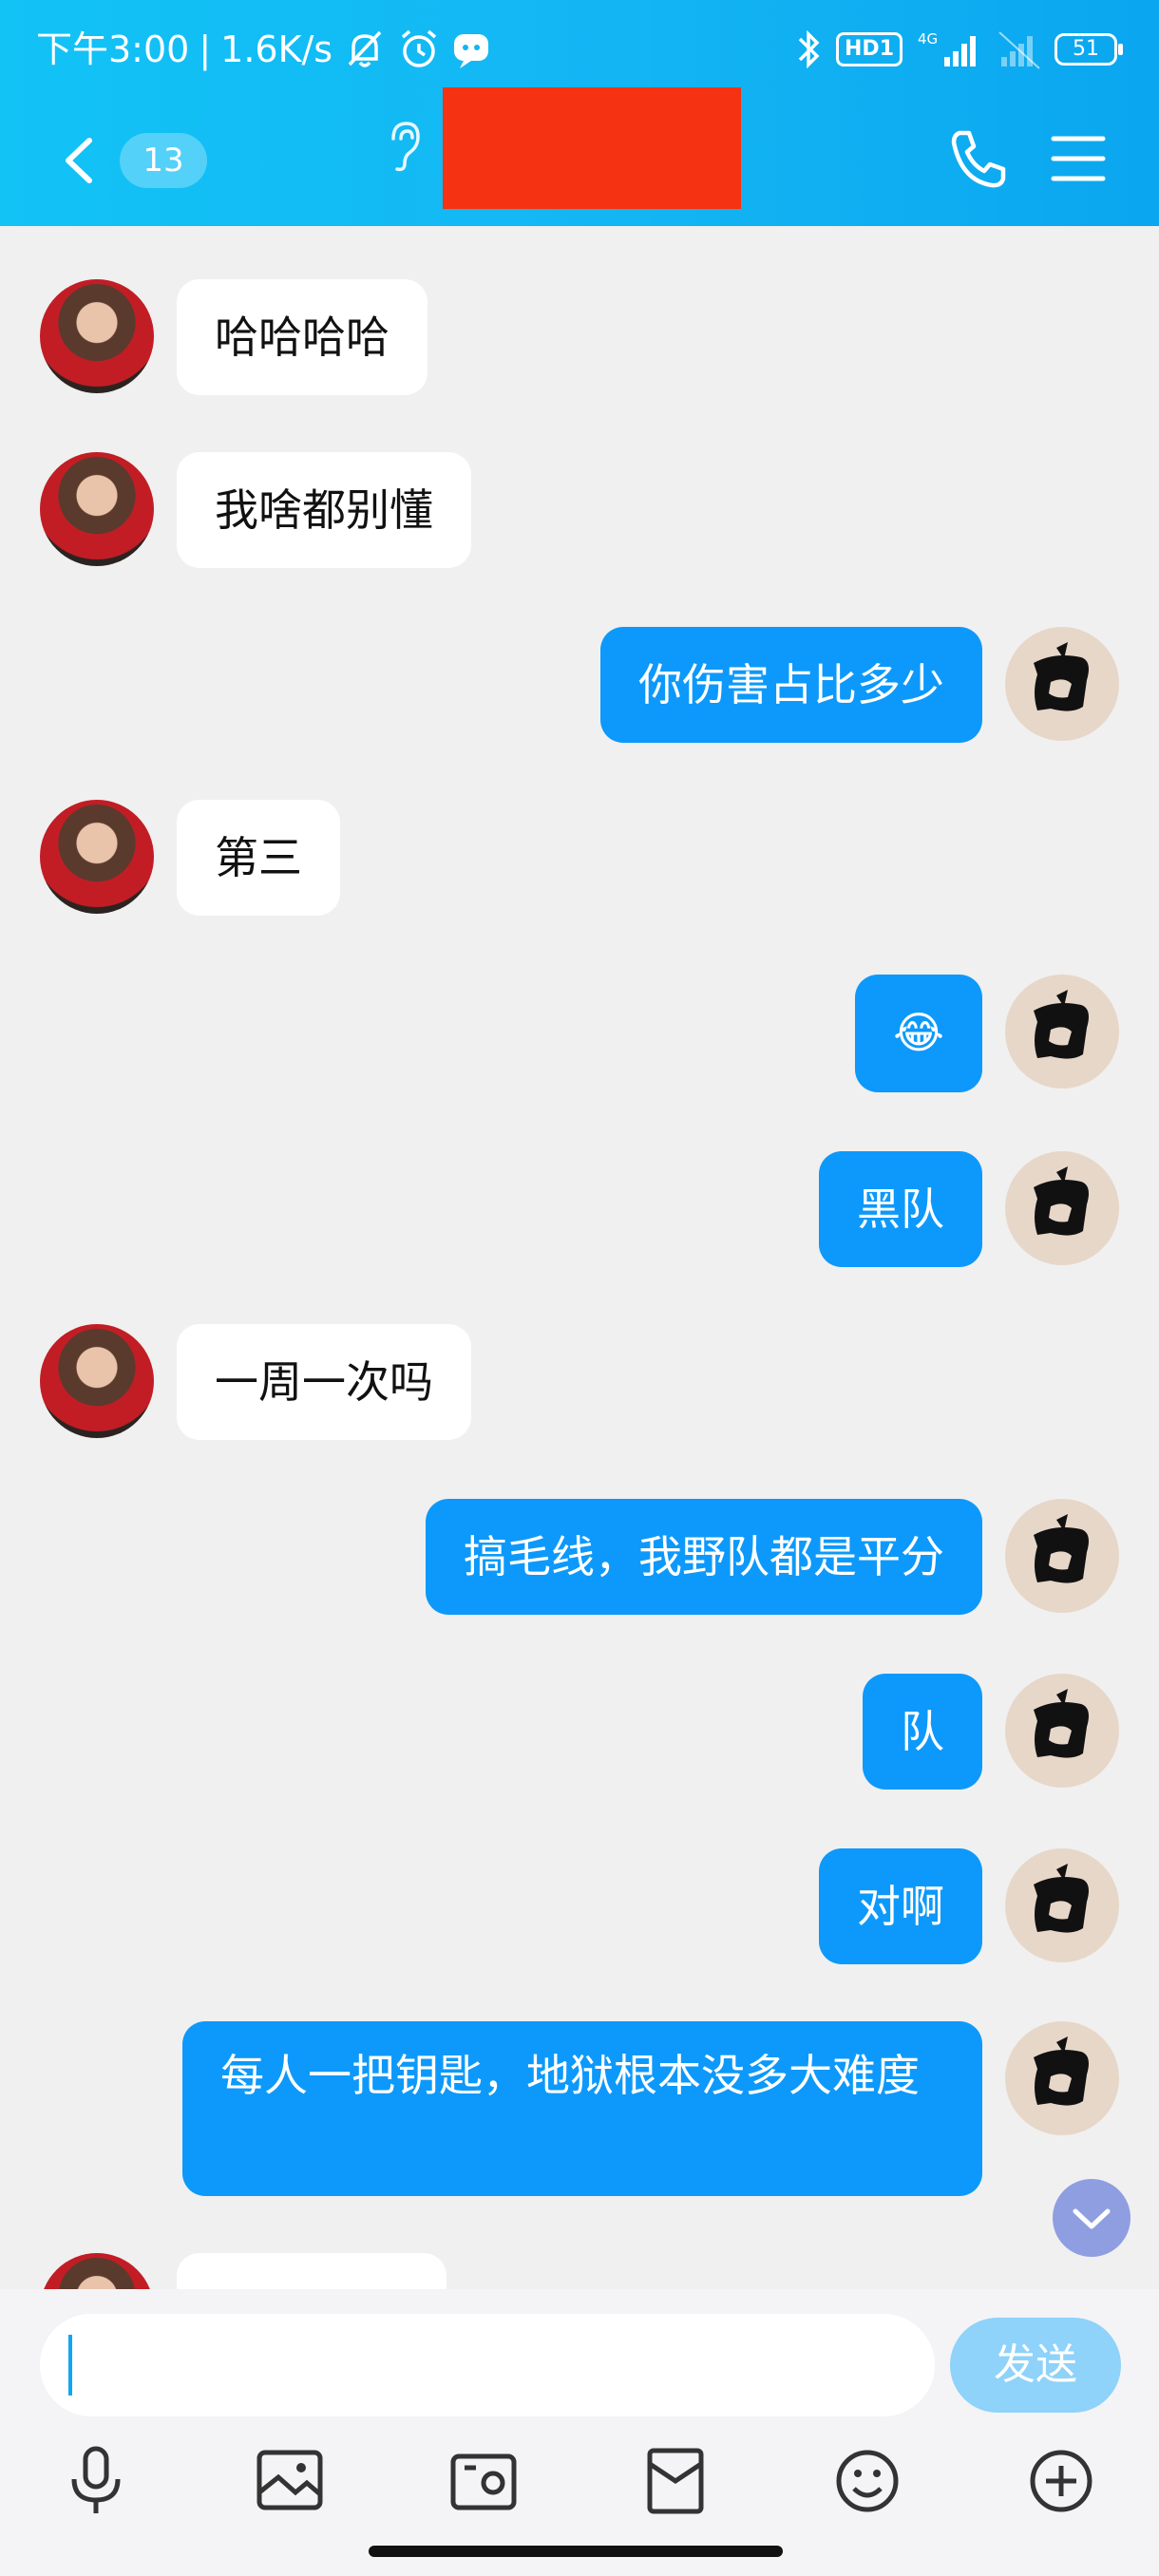  I want to click on emoji-icon, so click(867, 2481).